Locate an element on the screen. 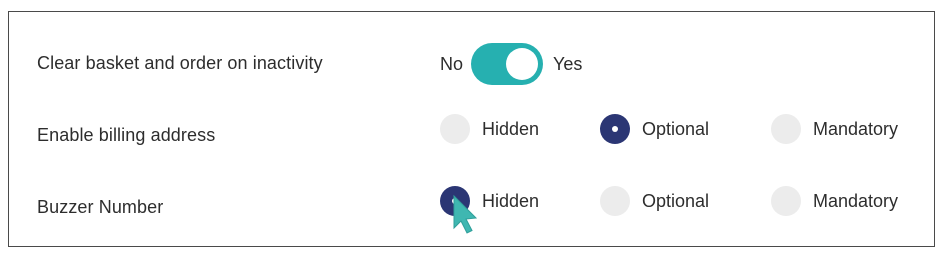  buzzer-number-label: Buzzer Number is located at coordinates (100, 207).